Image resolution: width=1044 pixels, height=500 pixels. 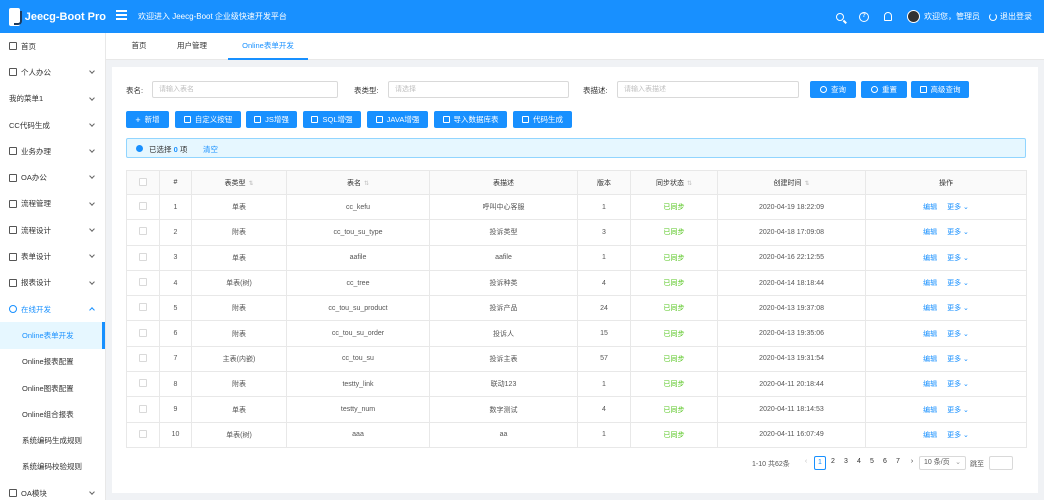 What do you see at coordinates (53, 16) in the screenshot?
I see `logo: Jeecg-Boot Pro` at bounding box center [53, 16].